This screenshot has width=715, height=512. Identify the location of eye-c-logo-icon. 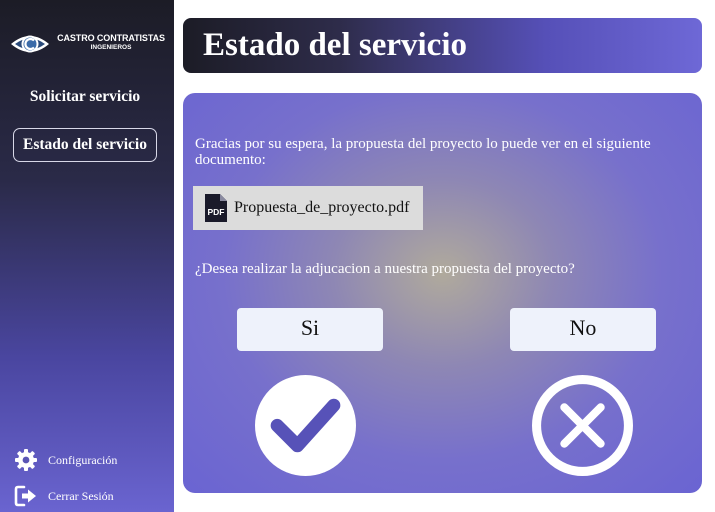
(30, 44).